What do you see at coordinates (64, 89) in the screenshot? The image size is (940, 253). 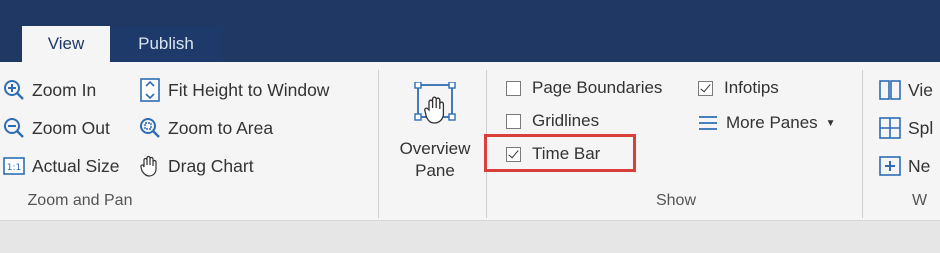 I see `zoom-in-label: Zoom In` at bounding box center [64, 89].